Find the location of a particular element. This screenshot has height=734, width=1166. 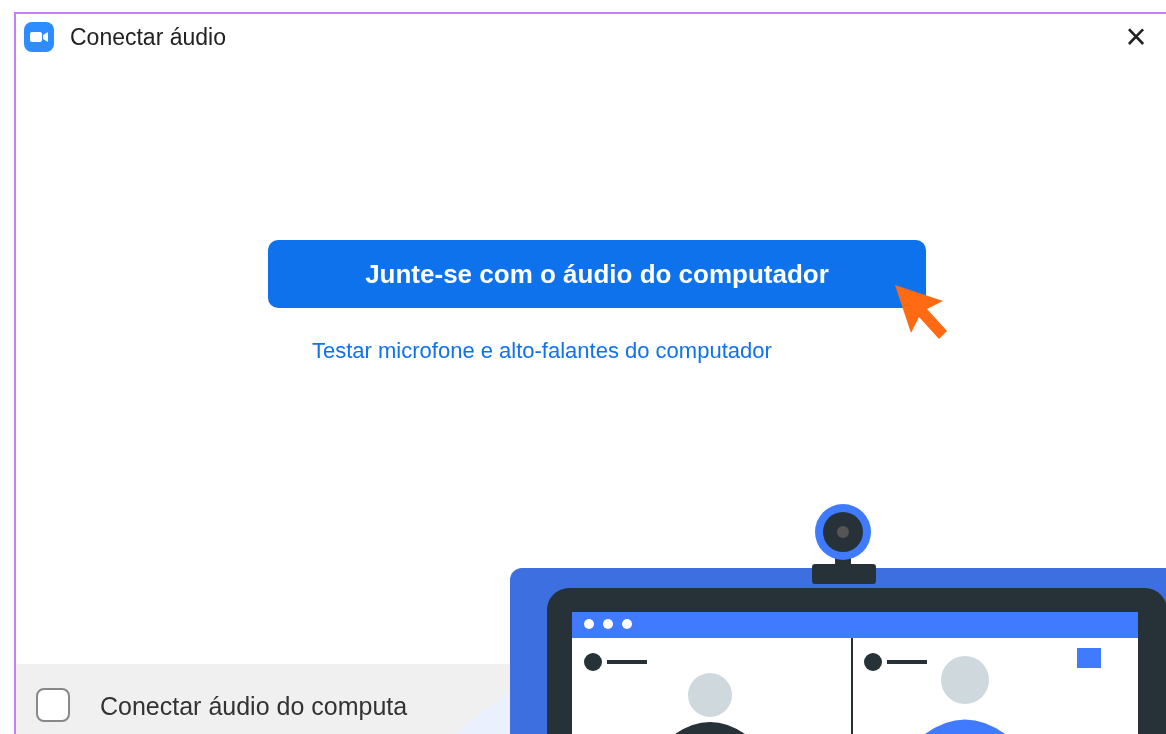

checkbox-label: Conectar áudio do computa is located at coordinates (254, 706).